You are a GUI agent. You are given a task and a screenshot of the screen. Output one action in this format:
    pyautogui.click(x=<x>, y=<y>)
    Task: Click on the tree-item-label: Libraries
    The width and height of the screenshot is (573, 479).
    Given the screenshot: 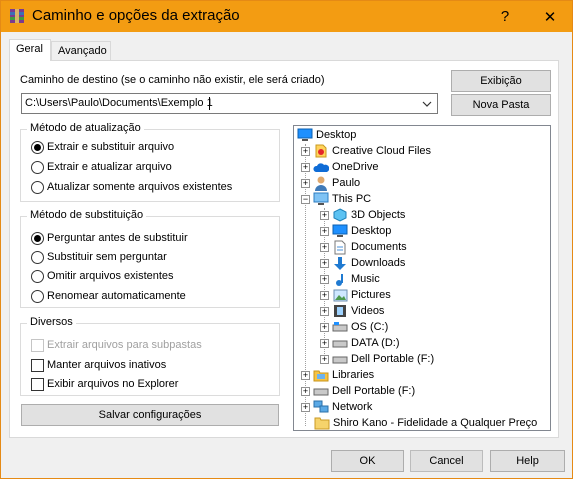 What is the action you would take?
    pyautogui.click(x=353, y=375)
    